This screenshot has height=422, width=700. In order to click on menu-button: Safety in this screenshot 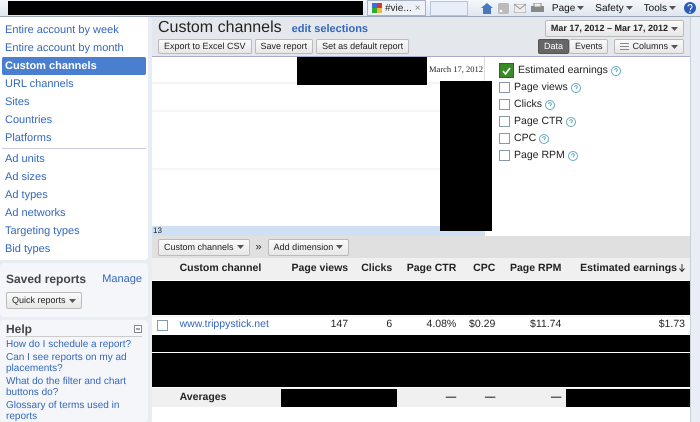, I will do `click(614, 8)`.